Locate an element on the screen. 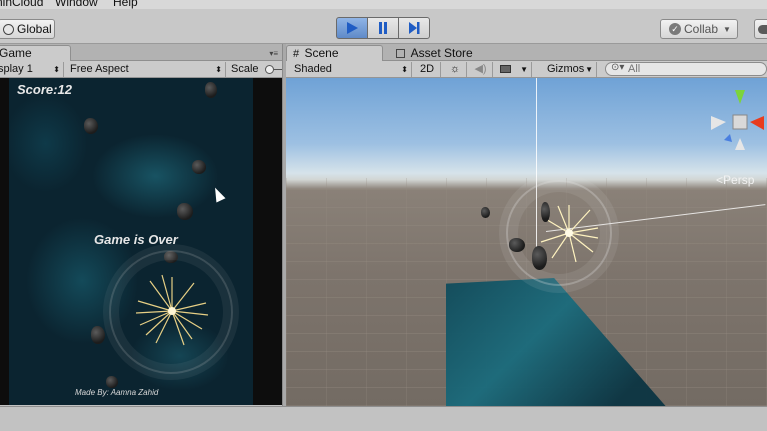  cloud-button is located at coordinates (760, 29).